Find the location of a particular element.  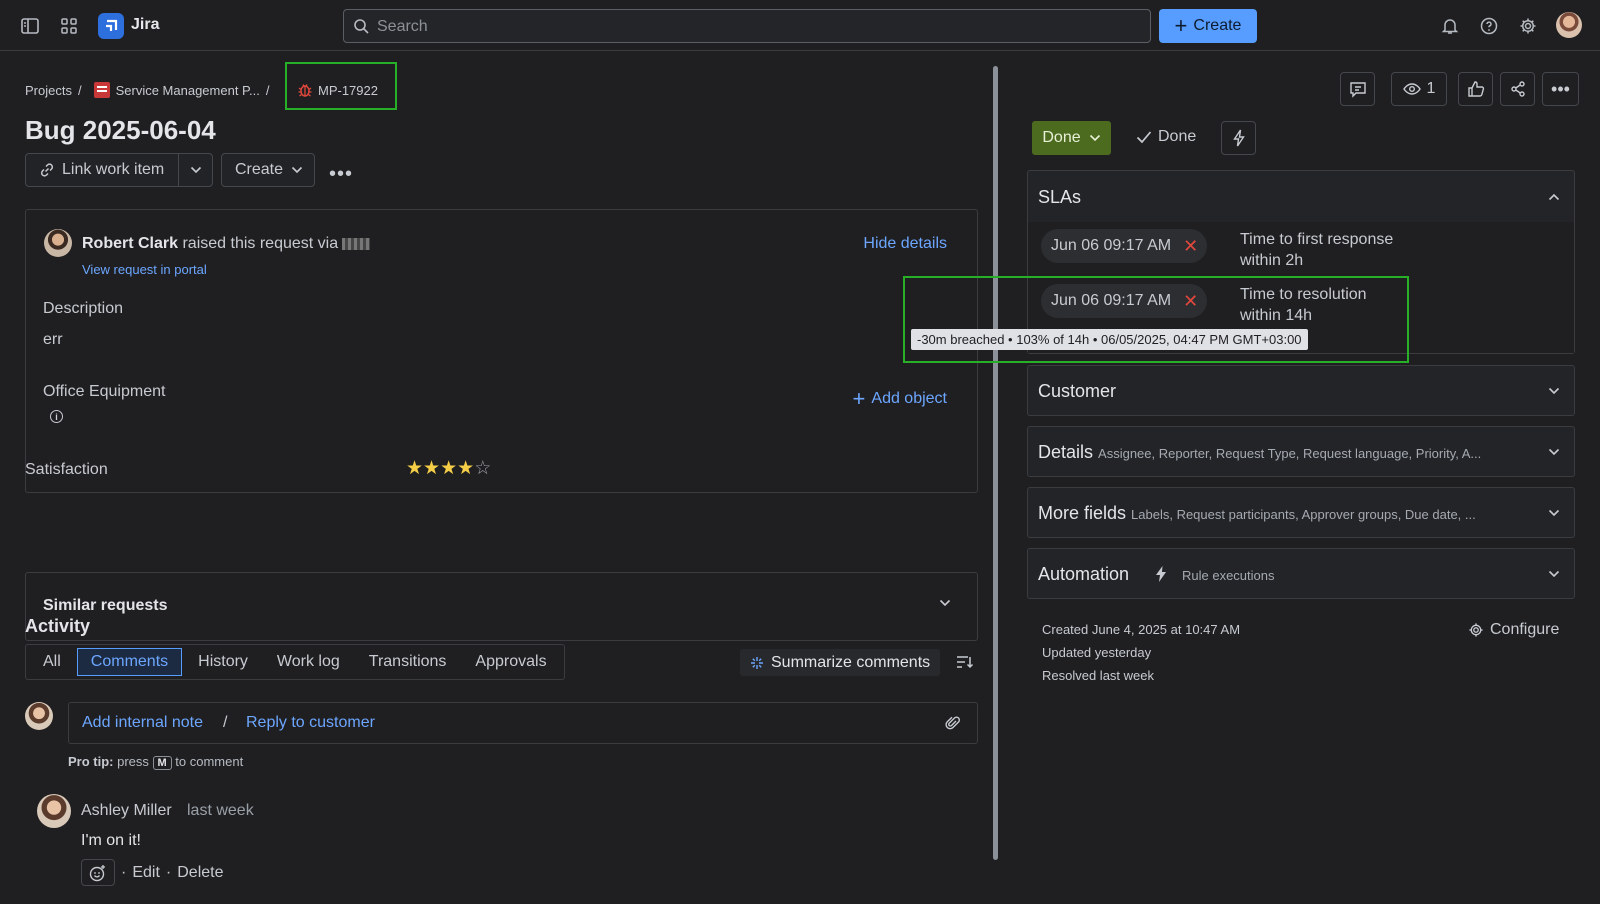

delete-comment-button: Delete is located at coordinates (200, 873).